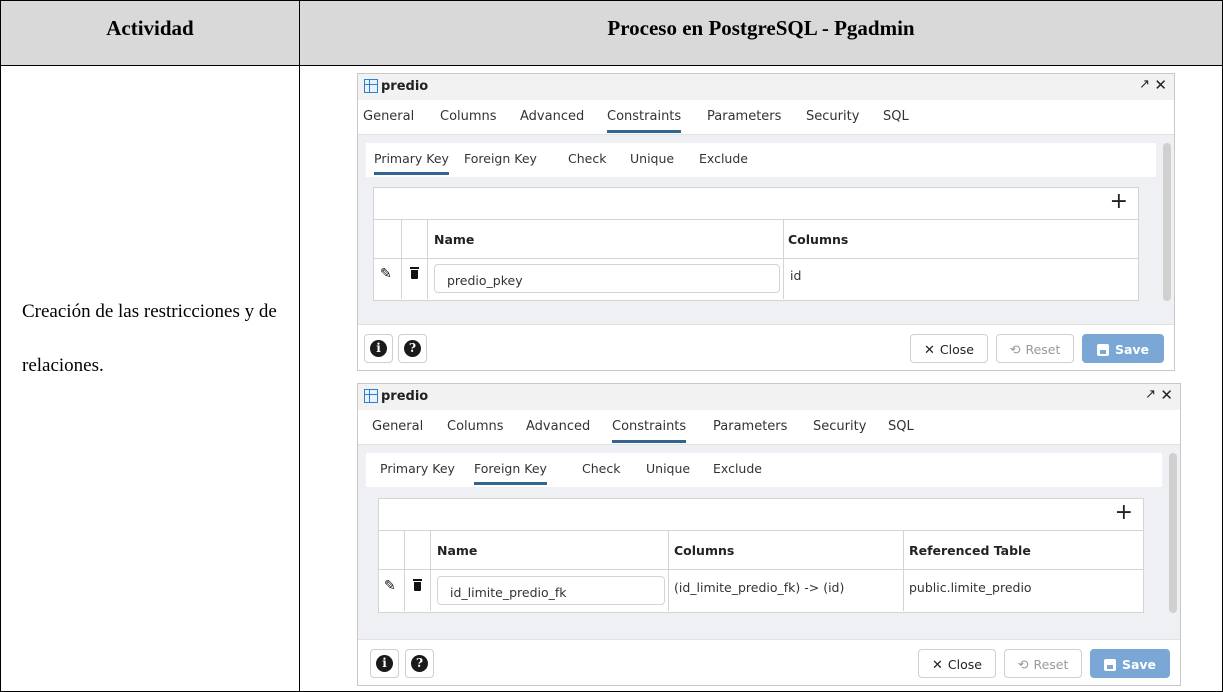  I want to click on grid-header-row, so click(756, 239).